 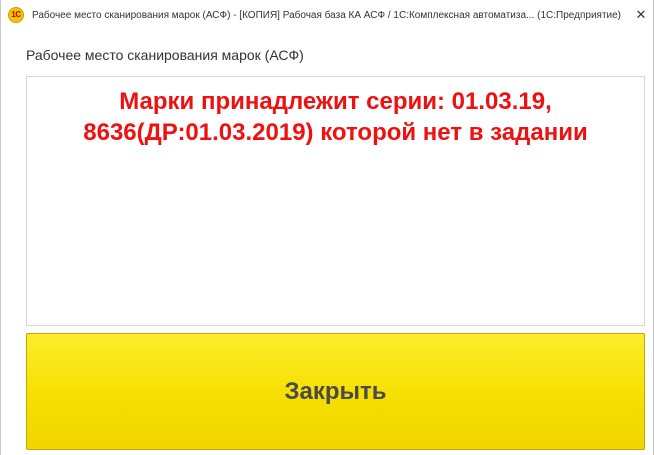 I want to click on close-icon: ✕, so click(x=641, y=15).